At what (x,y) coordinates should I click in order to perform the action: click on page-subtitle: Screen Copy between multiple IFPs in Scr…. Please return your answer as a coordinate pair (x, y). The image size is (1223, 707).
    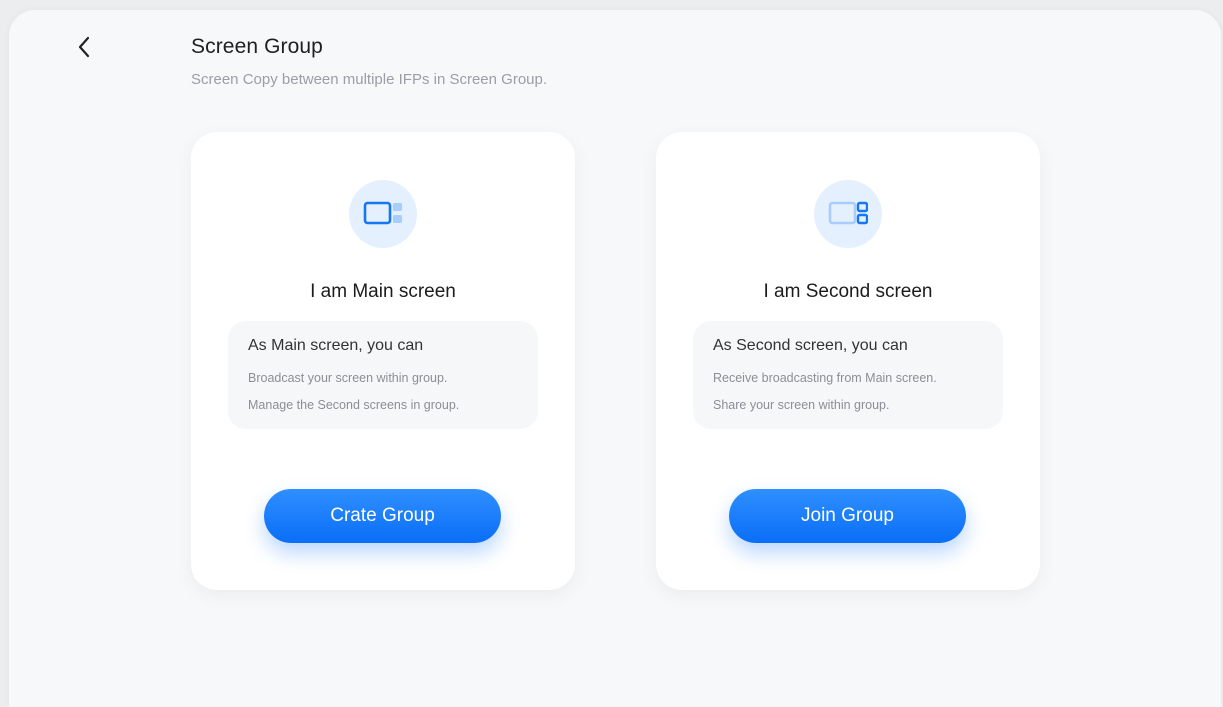
    Looking at the image, I should click on (369, 79).